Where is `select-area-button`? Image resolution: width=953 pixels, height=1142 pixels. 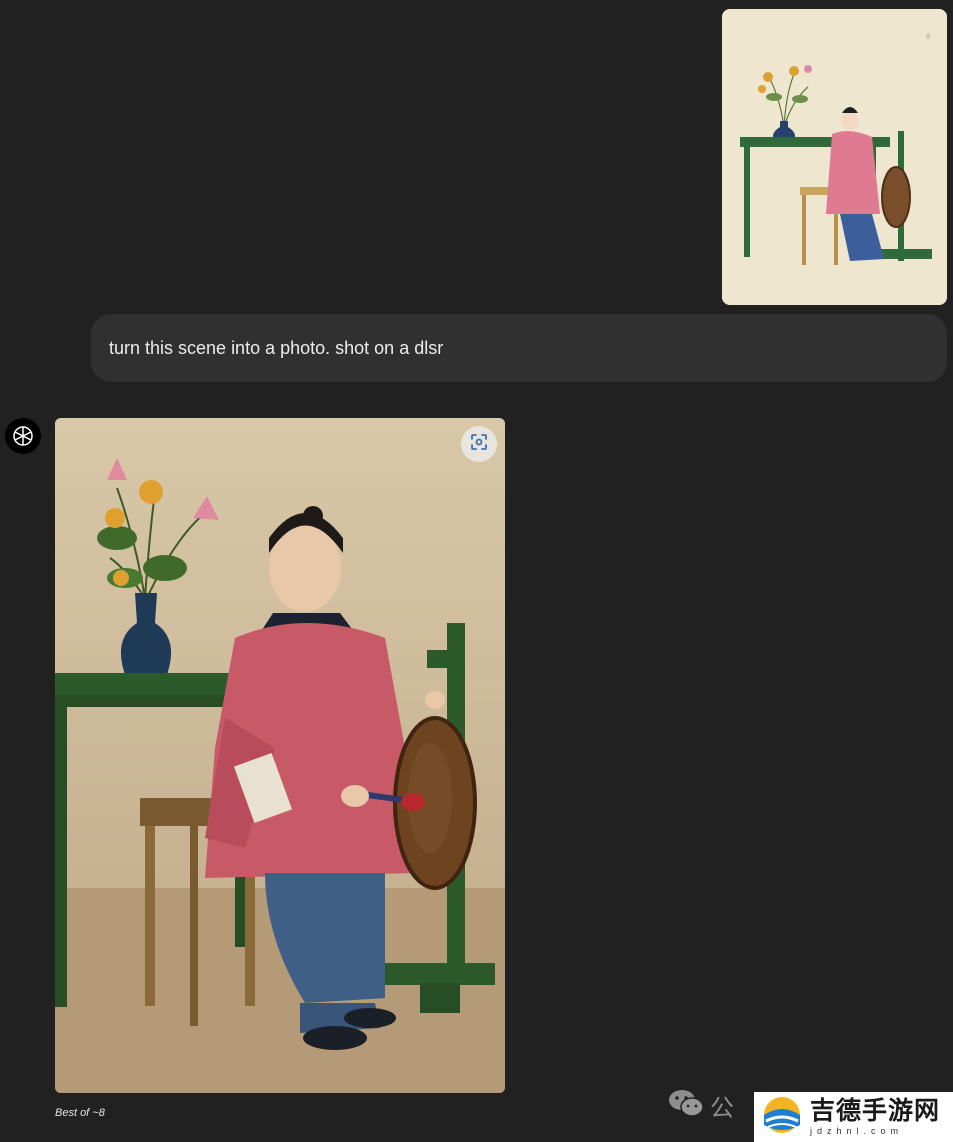
select-area-button is located at coordinates (479, 444).